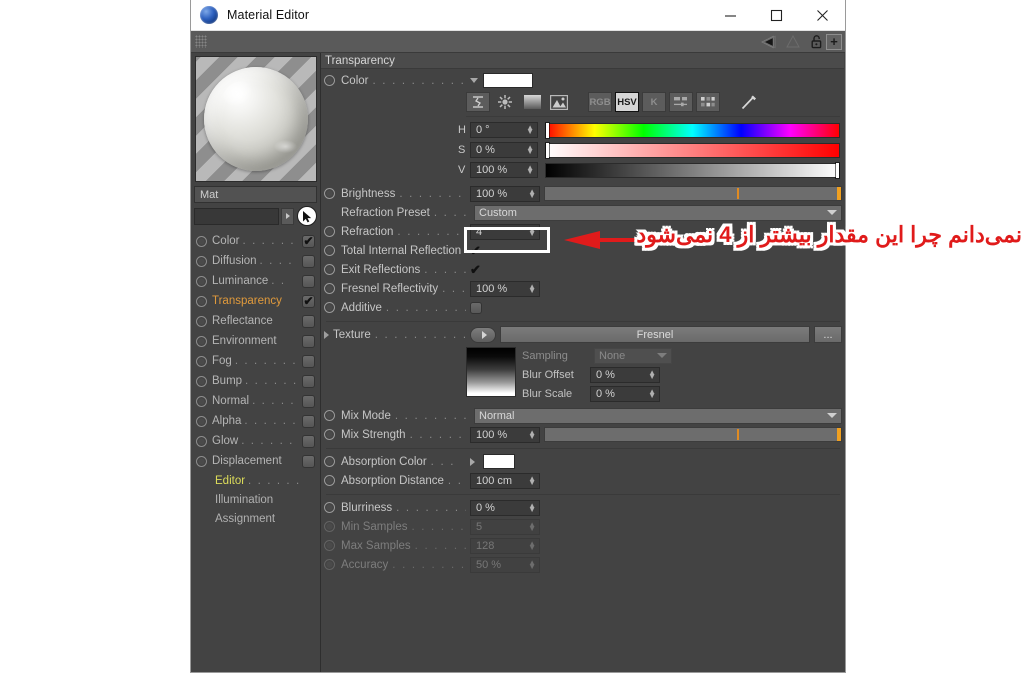 The width and height of the screenshot is (1024, 673). I want to click on swatches-icon, so click(708, 102).